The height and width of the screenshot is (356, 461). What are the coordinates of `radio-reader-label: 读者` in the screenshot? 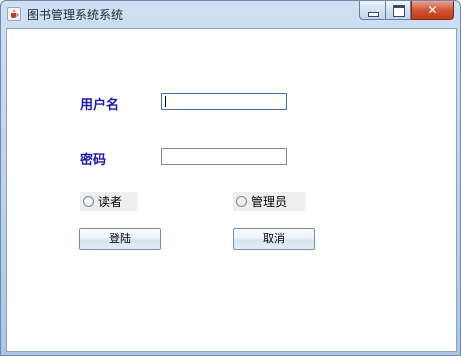 It's located at (110, 202).